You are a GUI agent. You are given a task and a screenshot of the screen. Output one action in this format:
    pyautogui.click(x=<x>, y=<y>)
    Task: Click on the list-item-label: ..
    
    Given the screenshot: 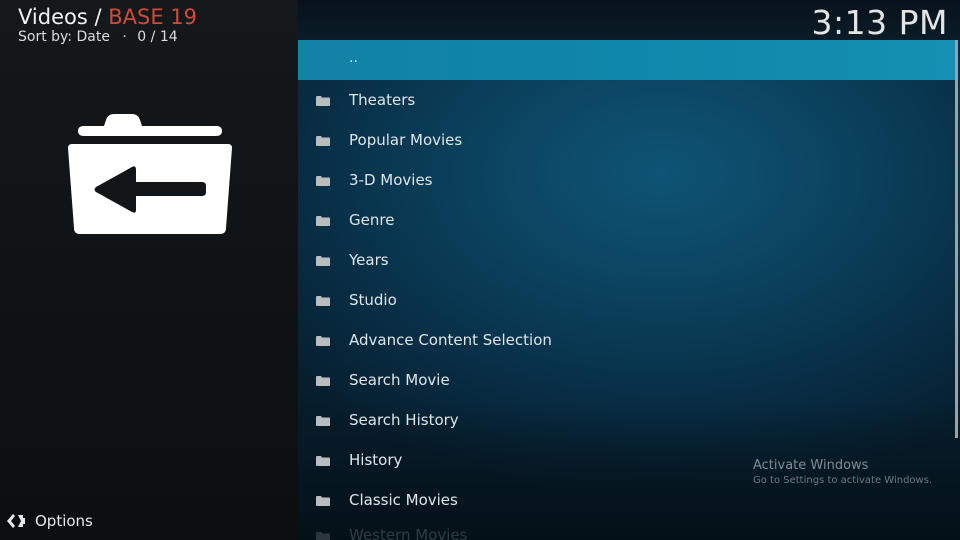 What is the action you would take?
    pyautogui.click(x=353, y=58)
    